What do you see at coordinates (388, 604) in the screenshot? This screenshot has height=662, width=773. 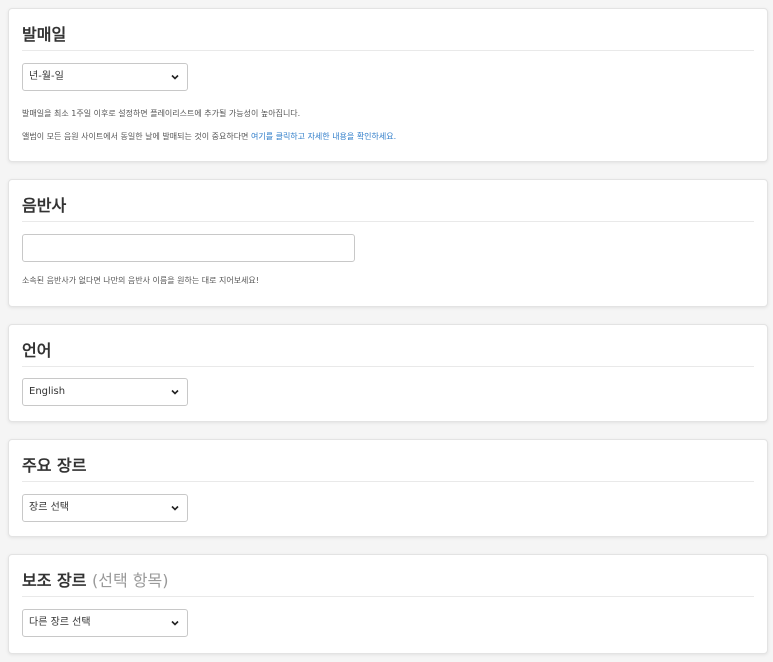 I see `secondary-genre-section: 보조 장르 (선택 항목) 다른 장르 선택` at bounding box center [388, 604].